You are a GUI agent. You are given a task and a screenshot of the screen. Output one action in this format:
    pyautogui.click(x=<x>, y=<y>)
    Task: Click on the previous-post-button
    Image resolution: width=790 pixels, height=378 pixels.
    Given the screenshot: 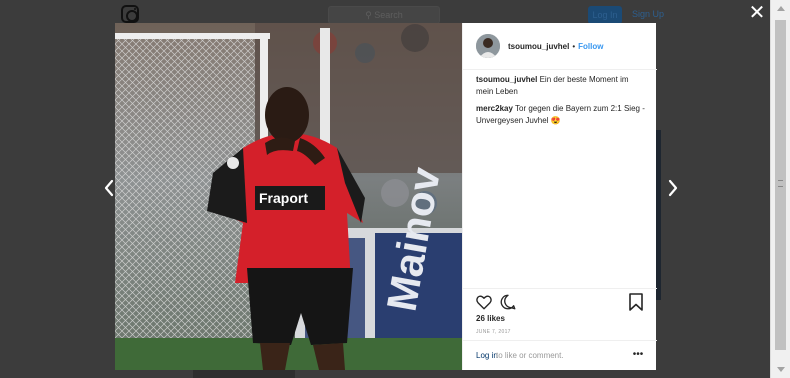 What is the action you would take?
    pyautogui.click(x=109, y=188)
    